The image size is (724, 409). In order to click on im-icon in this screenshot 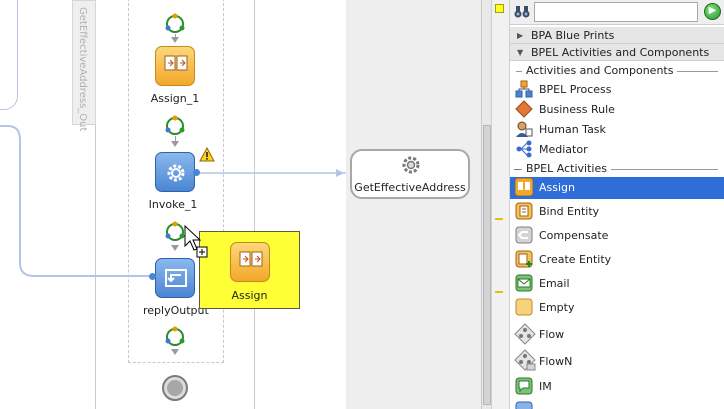, I will do `click(524, 386)`.